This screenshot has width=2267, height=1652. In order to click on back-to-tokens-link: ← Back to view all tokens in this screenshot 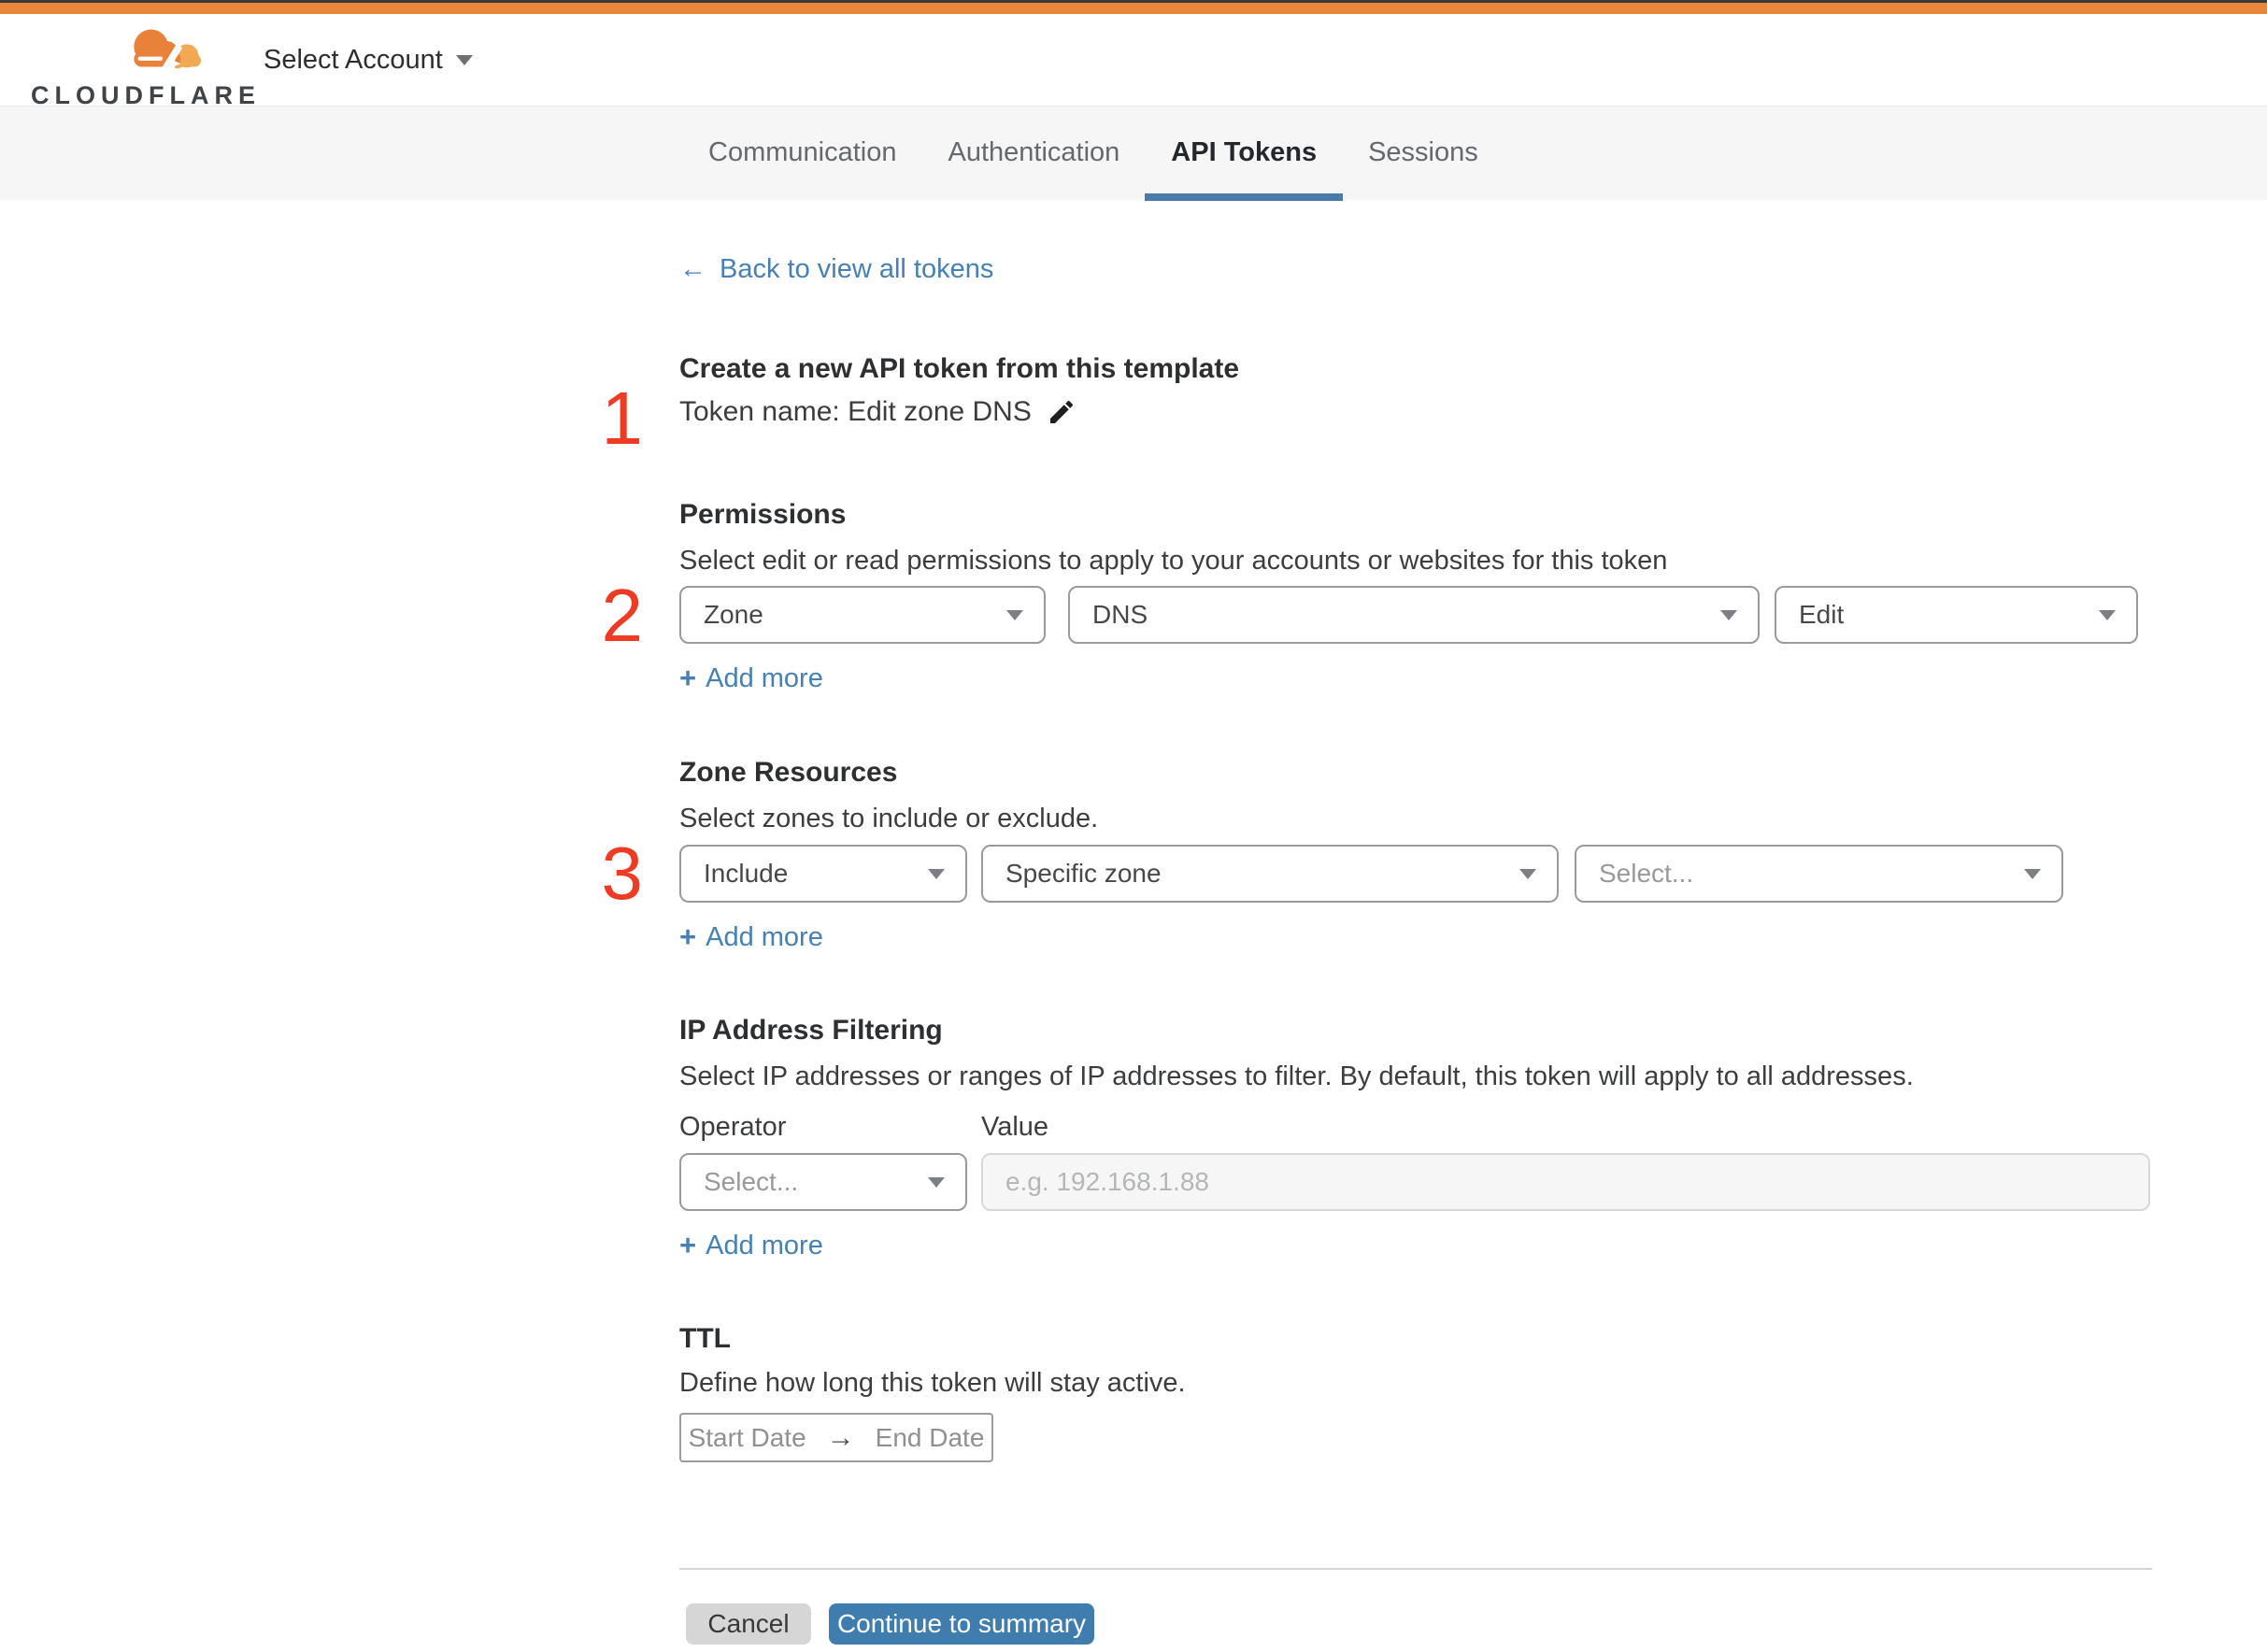, I will do `click(836, 270)`.